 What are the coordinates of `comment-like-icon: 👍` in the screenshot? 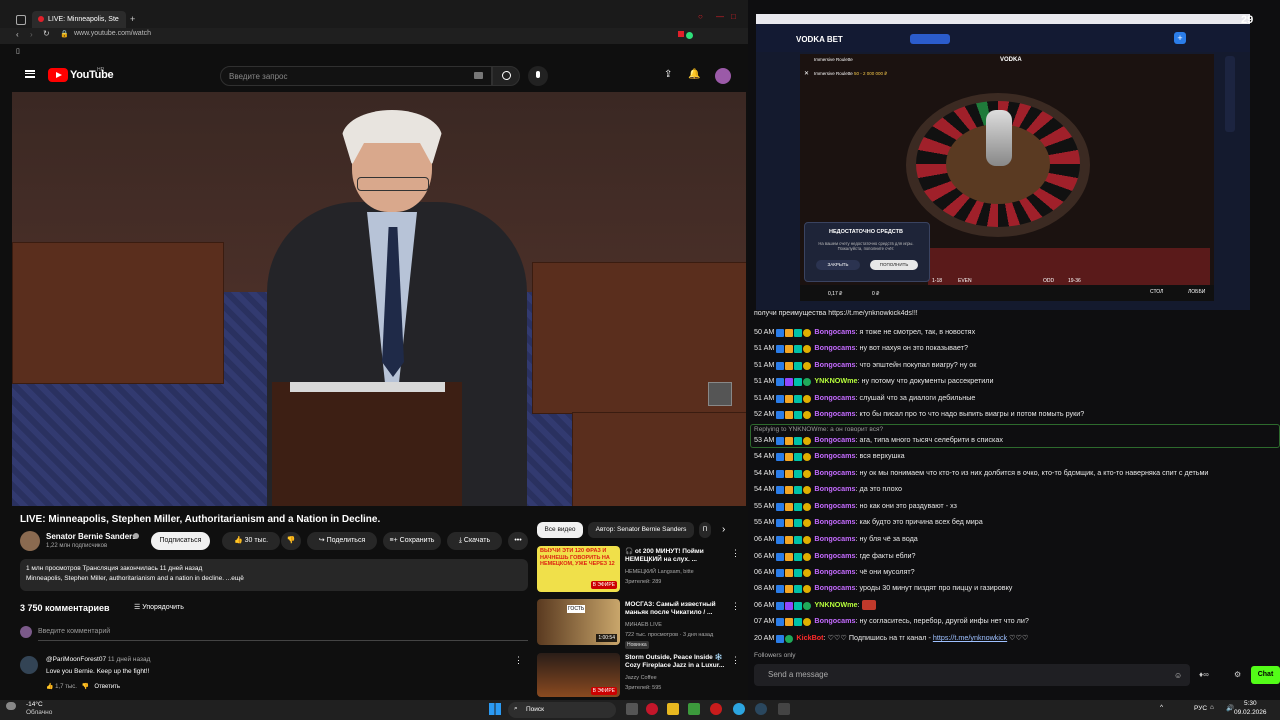 It's located at (50, 687).